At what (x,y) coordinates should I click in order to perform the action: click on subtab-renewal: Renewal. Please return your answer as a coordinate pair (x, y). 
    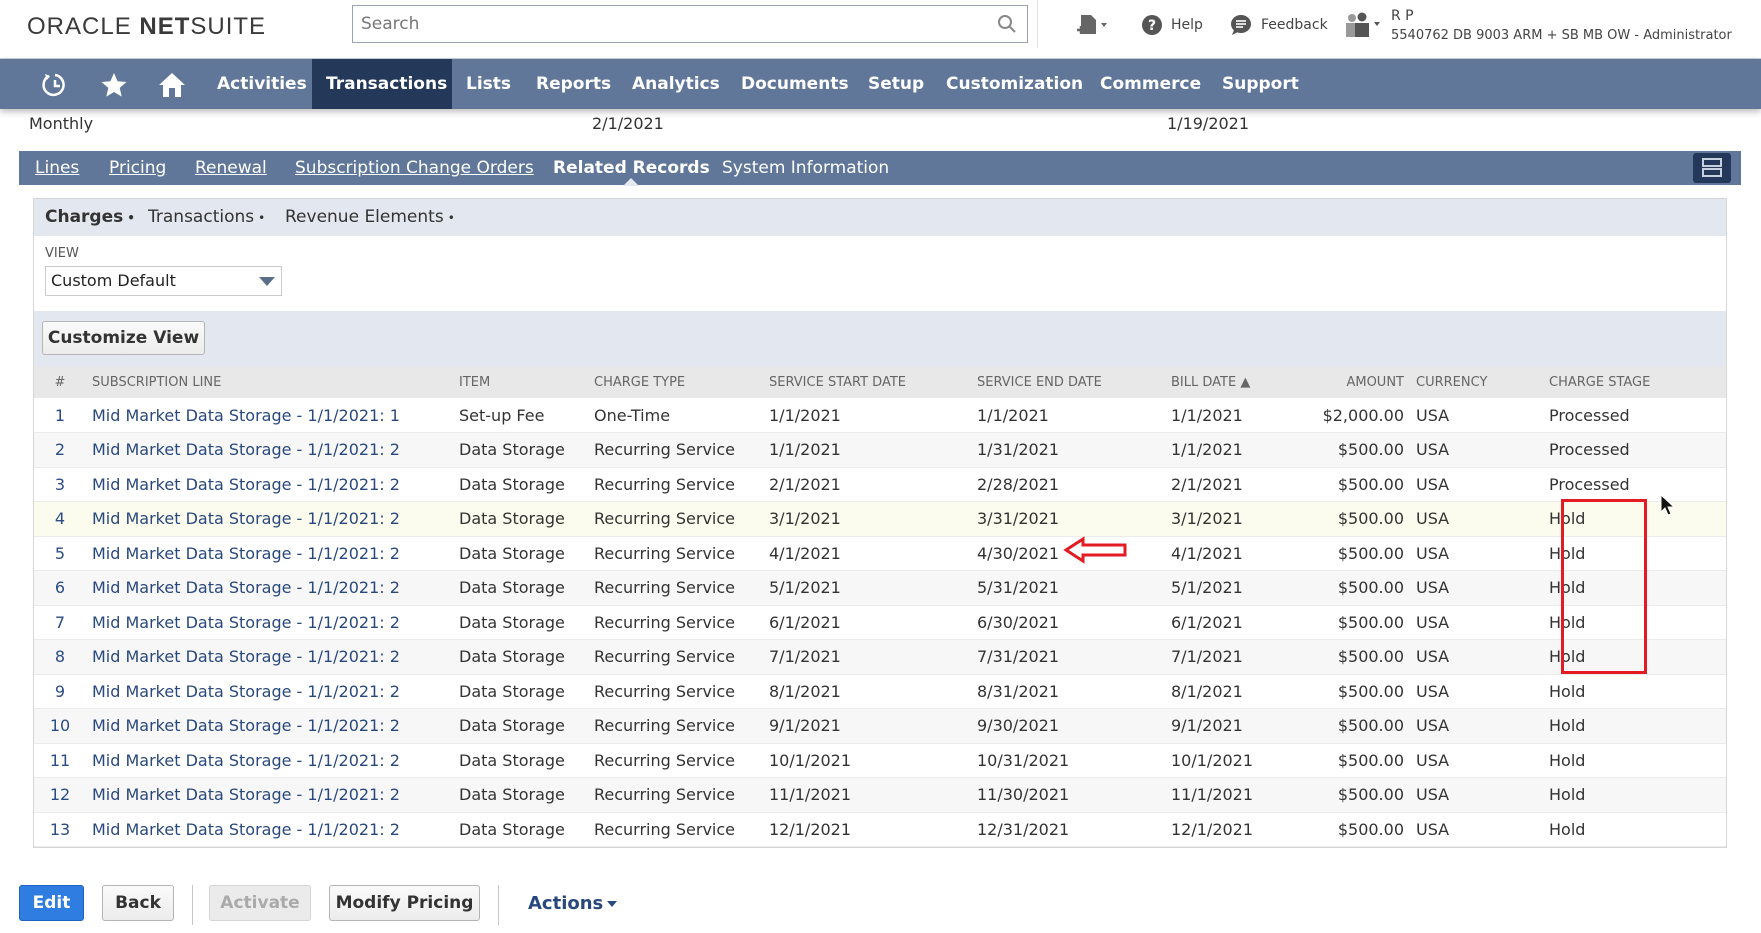
    Looking at the image, I should click on (231, 168).